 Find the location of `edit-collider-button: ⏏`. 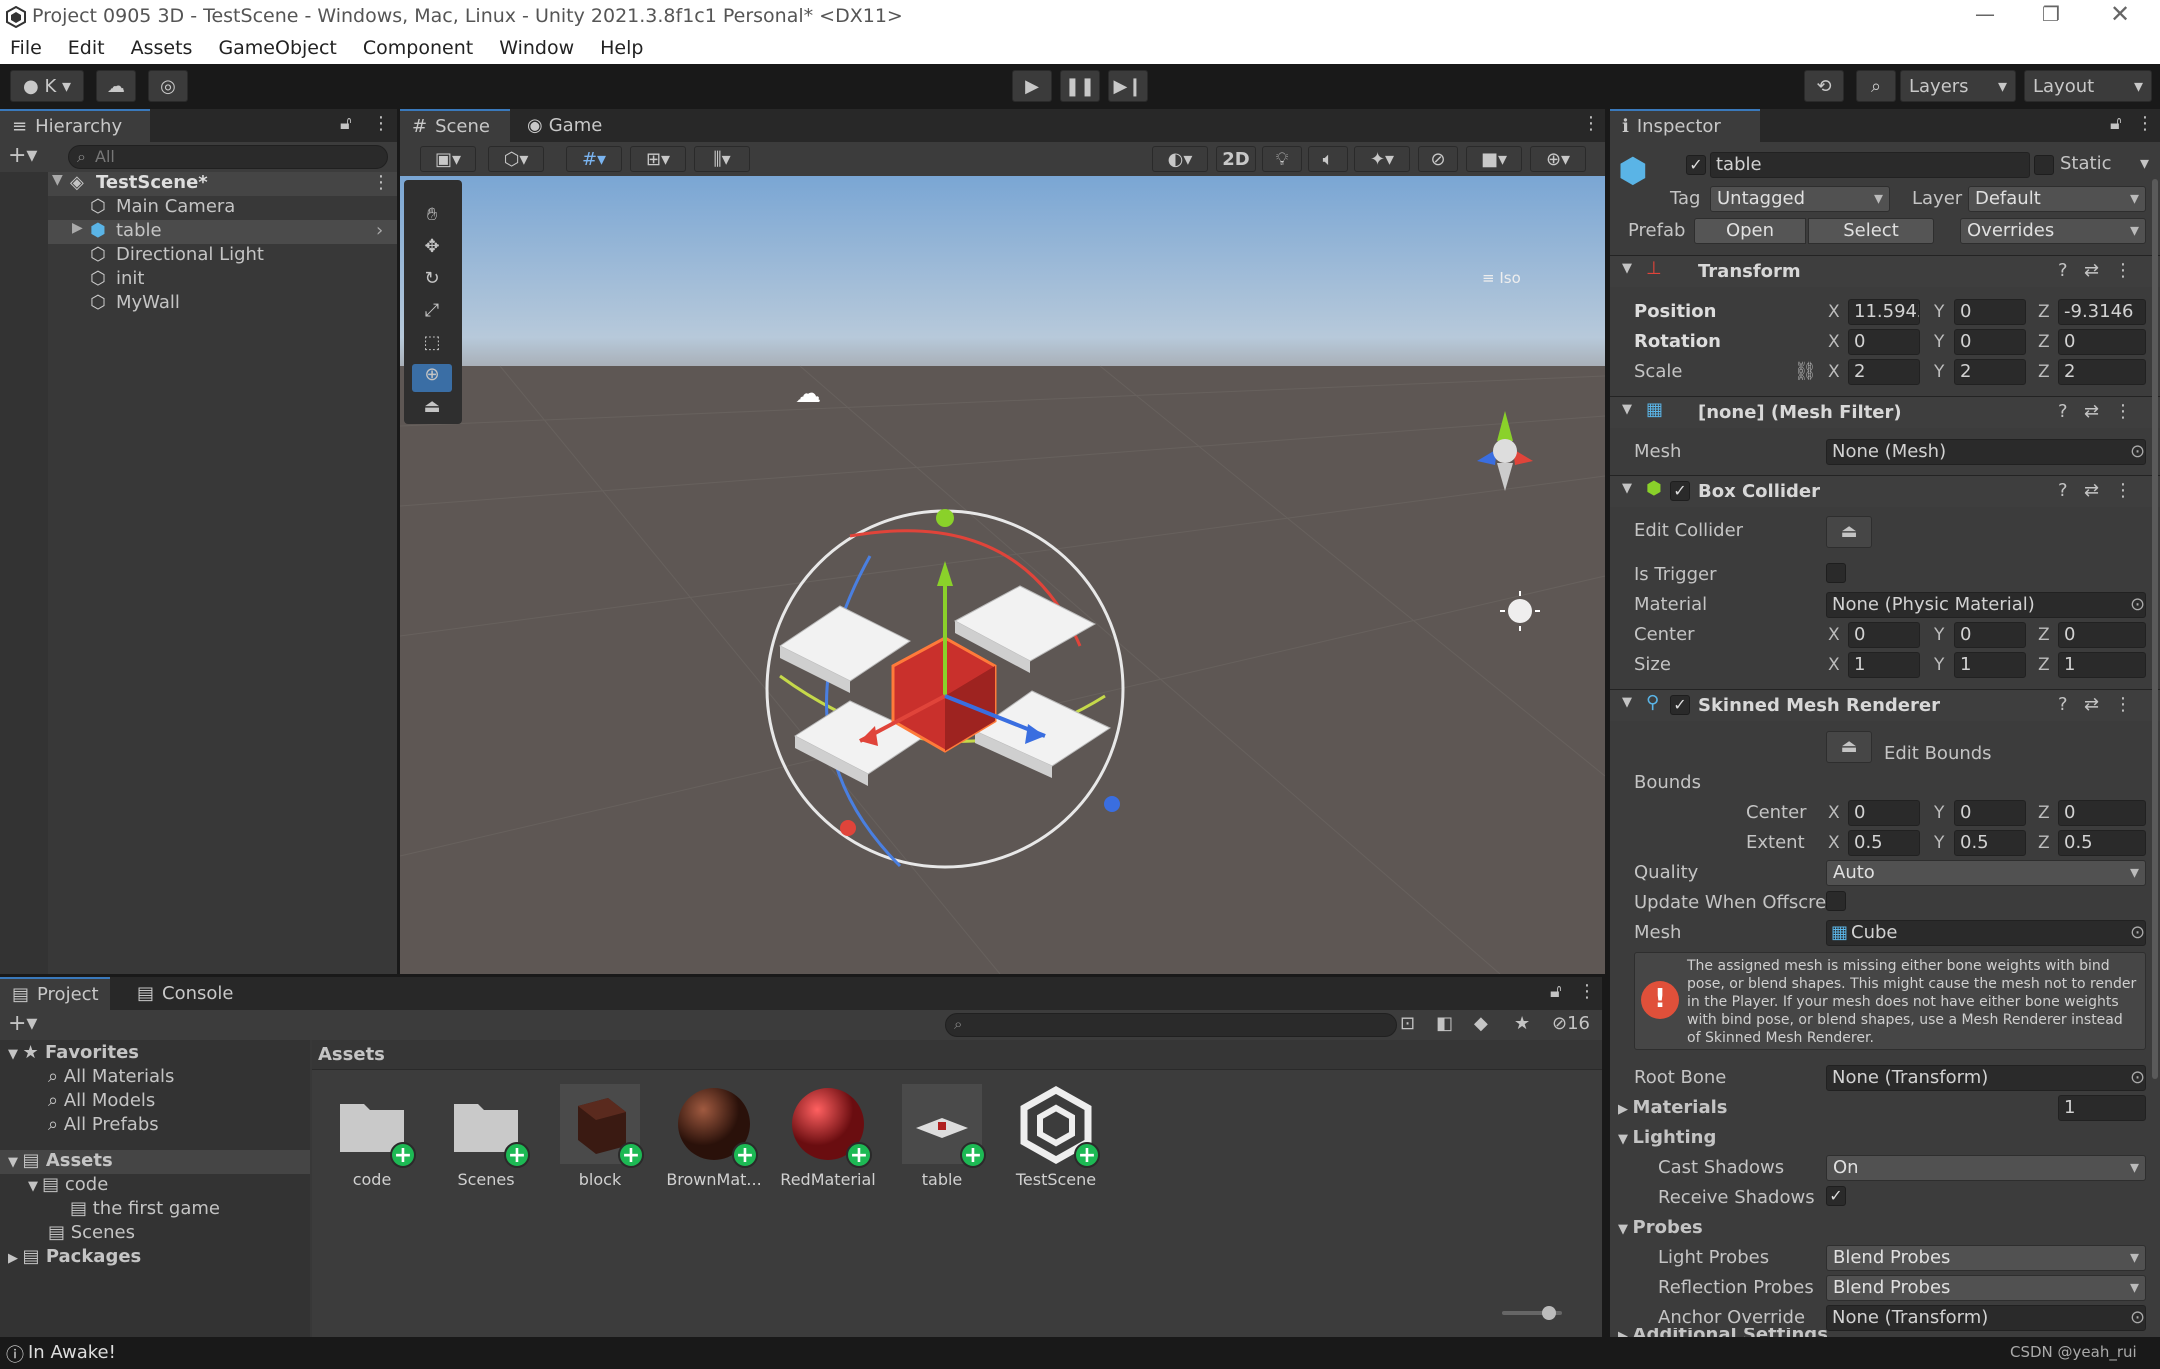

edit-collider-button: ⏏ is located at coordinates (1849, 532).